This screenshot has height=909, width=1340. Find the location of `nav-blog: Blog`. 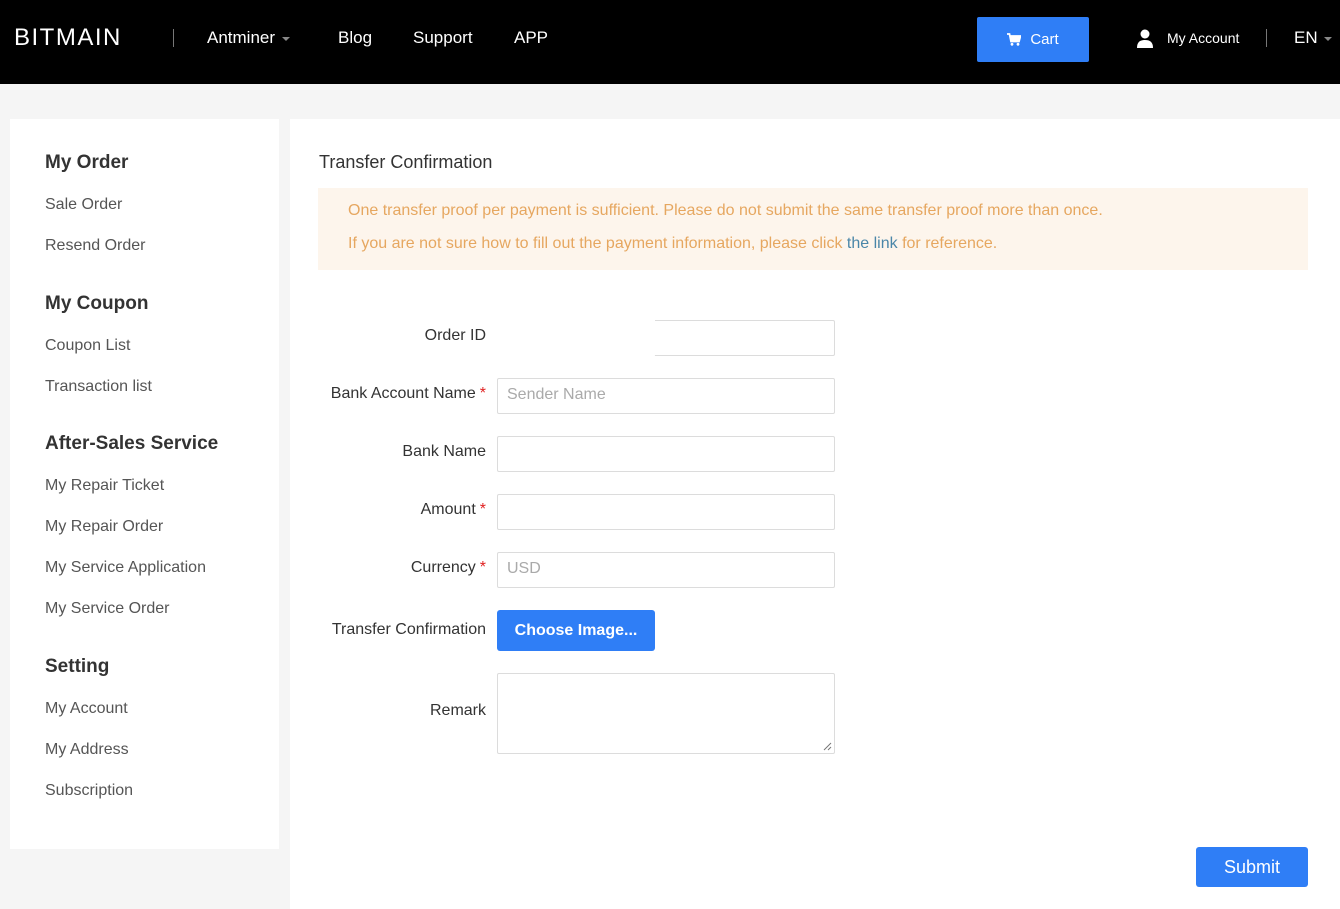

nav-blog: Blog is located at coordinates (355, 38).